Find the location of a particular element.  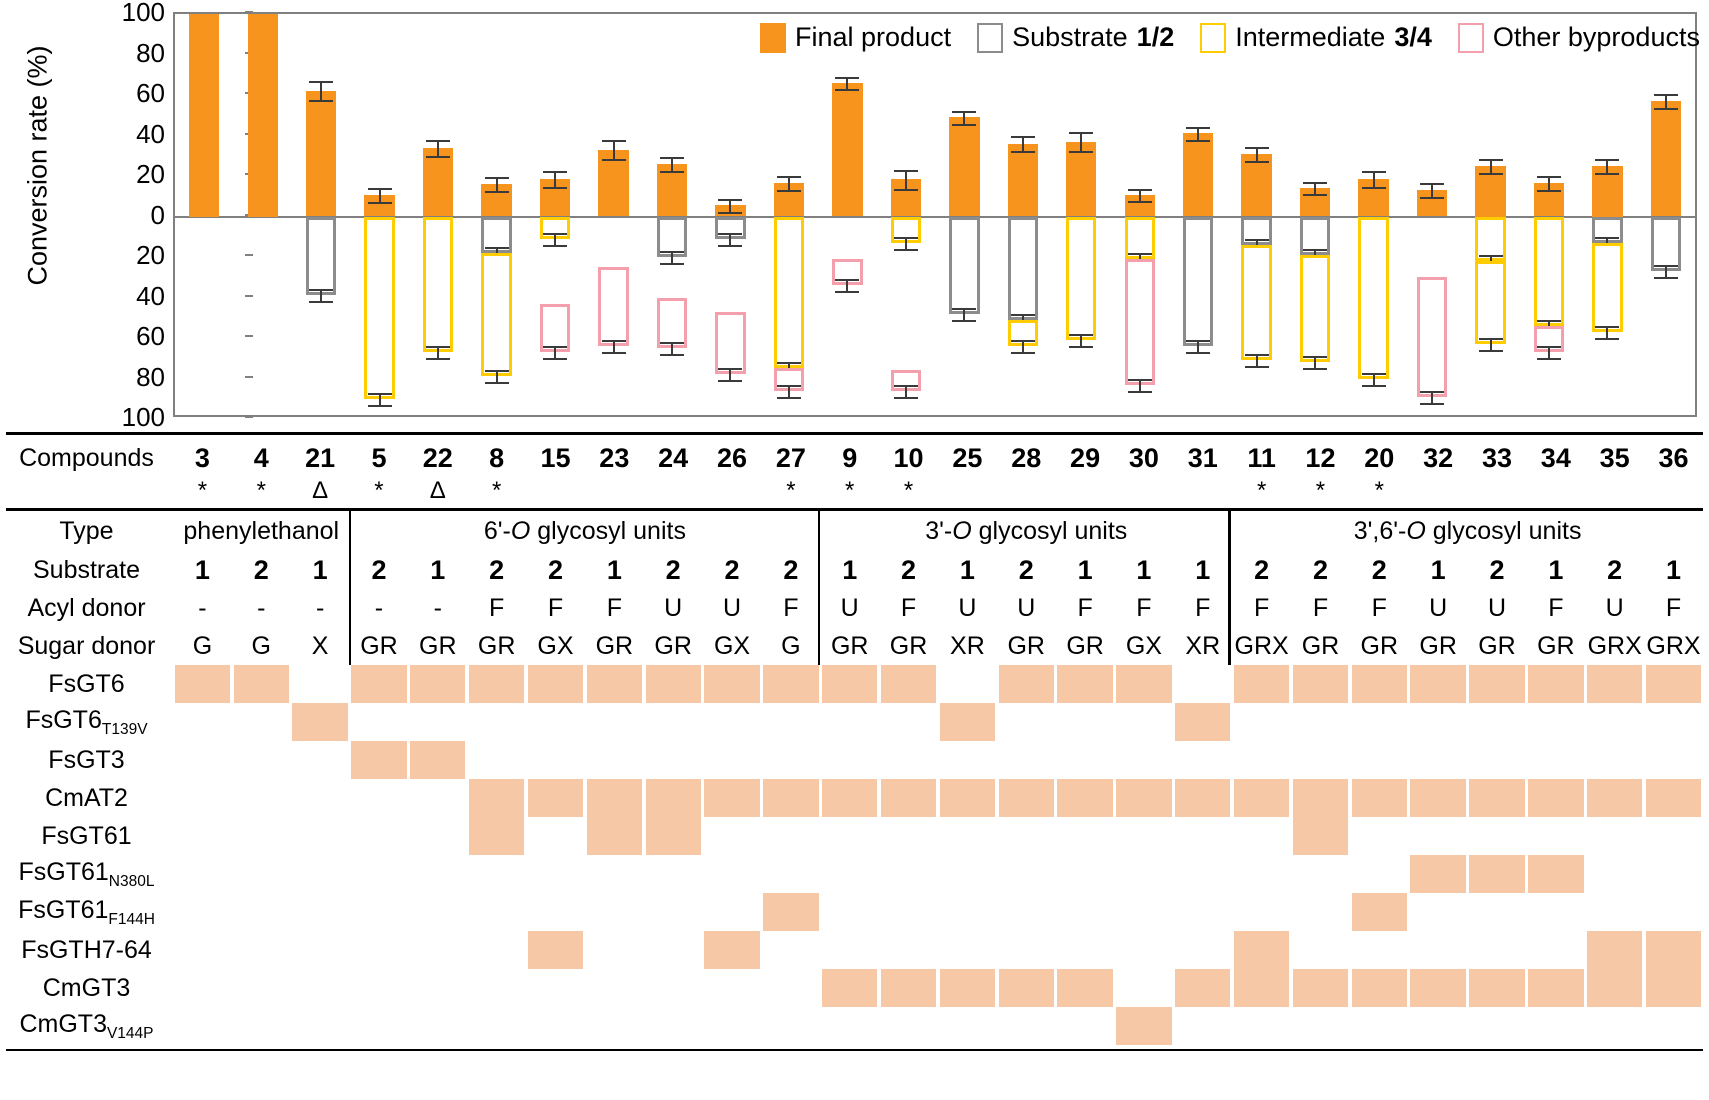

compound-marks-row: * * Δ * Δ * * * * * * * is located at coordinates (854, 491).